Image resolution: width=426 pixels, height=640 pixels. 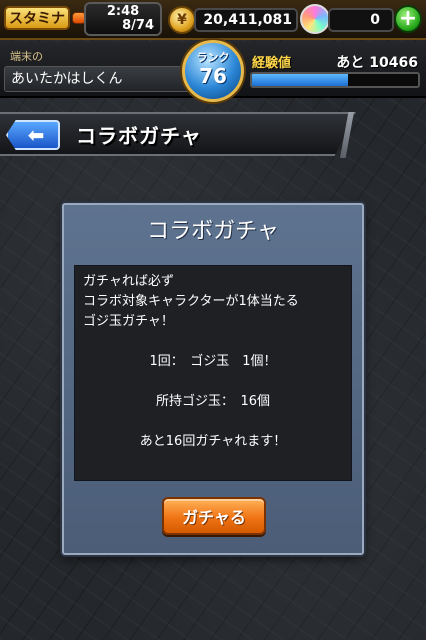 What do you see at coordinates (191, 301) in the screenshot?
I see `intro-line: コラボ対象キャラクターが1体当たる` at bounding box center [191, 301].